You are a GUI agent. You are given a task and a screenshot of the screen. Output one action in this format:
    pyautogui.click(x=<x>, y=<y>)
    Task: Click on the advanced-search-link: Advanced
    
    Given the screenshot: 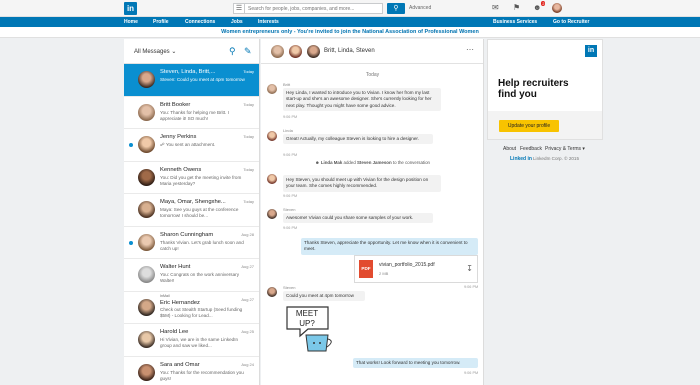 What is the action you would take?
    pyautogui.click(x=420, y=8)
    